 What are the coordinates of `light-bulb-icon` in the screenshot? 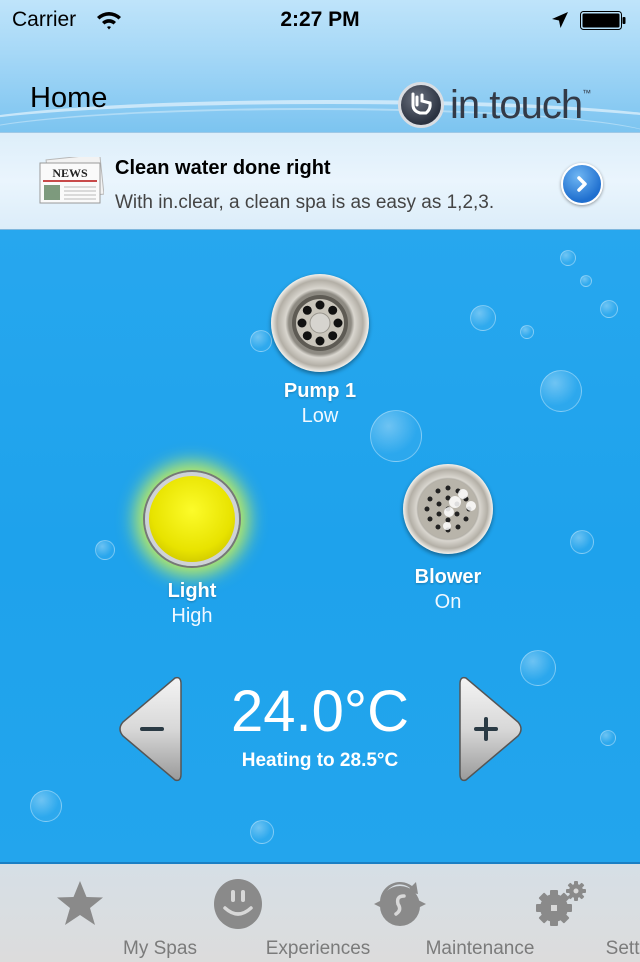 It's located at (192, 519).